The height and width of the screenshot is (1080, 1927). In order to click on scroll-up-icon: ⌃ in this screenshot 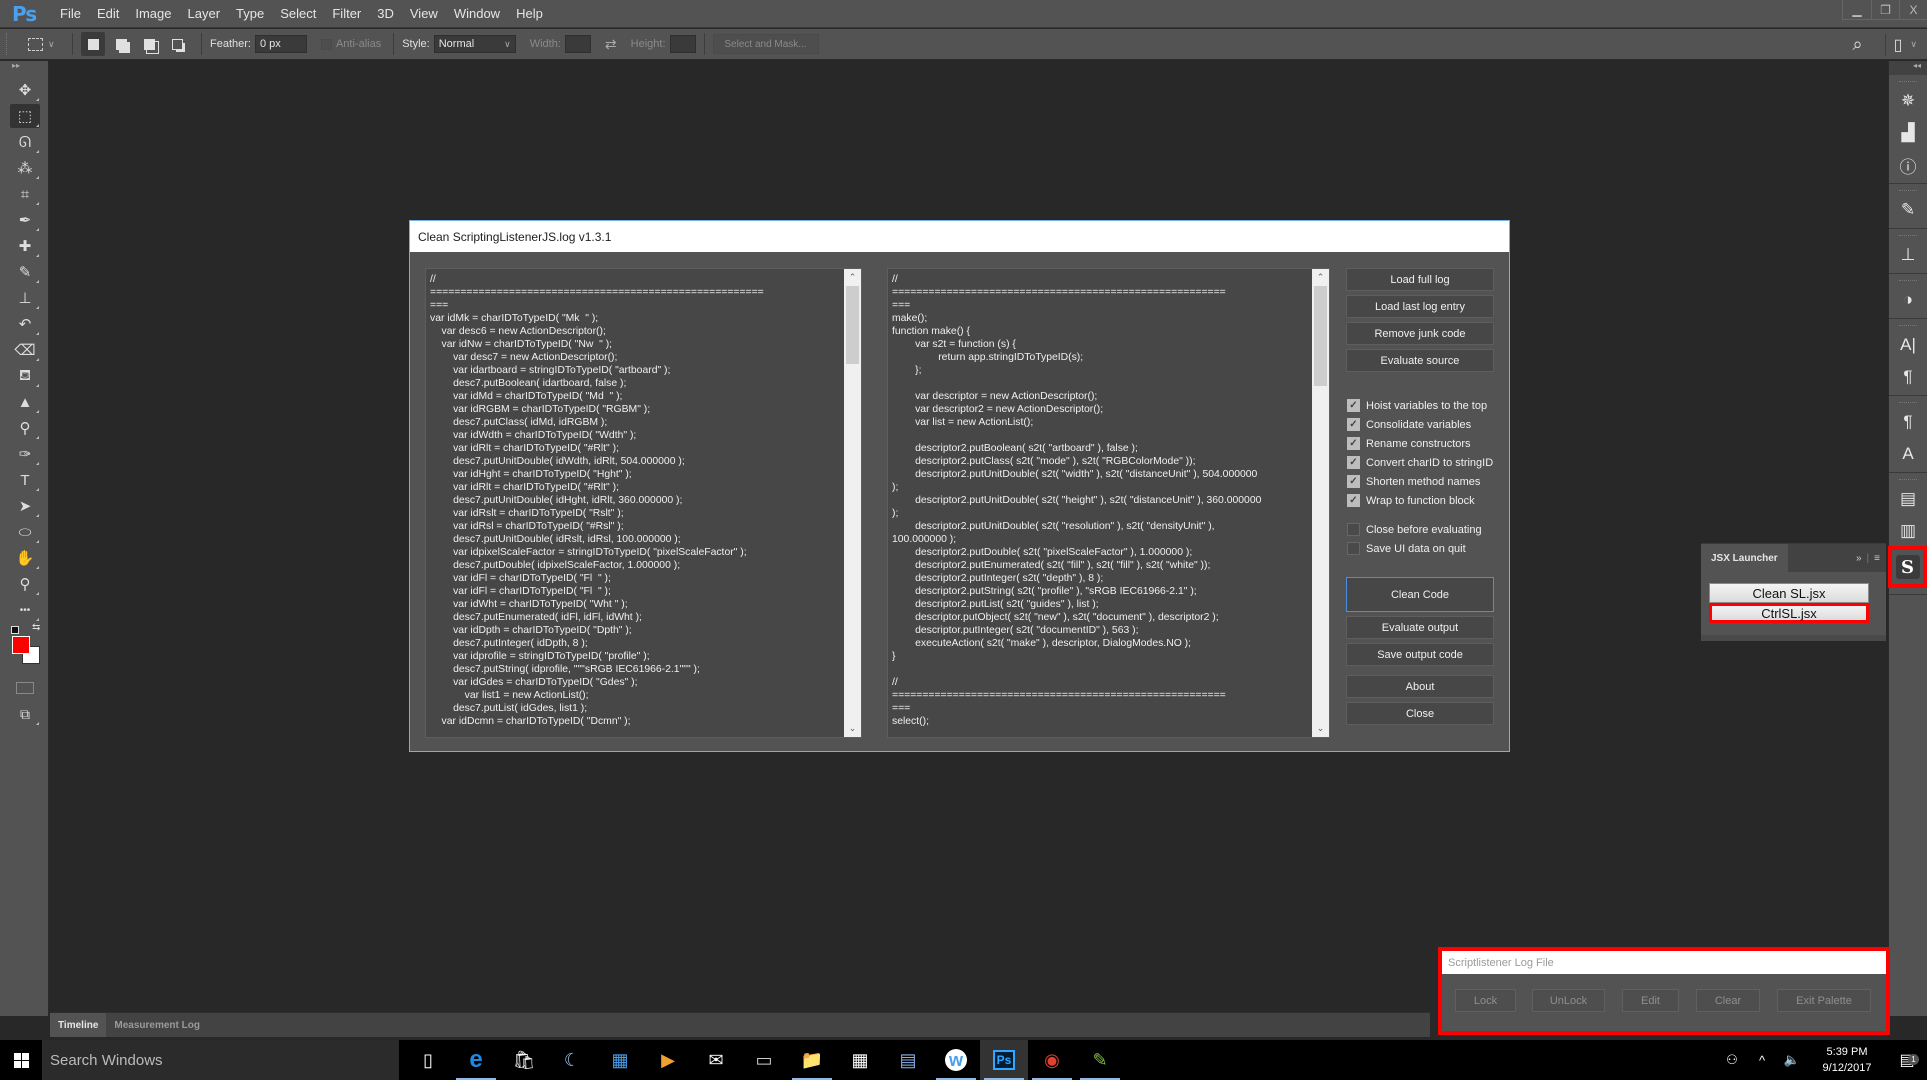, I will do `click(1320, 277)`.